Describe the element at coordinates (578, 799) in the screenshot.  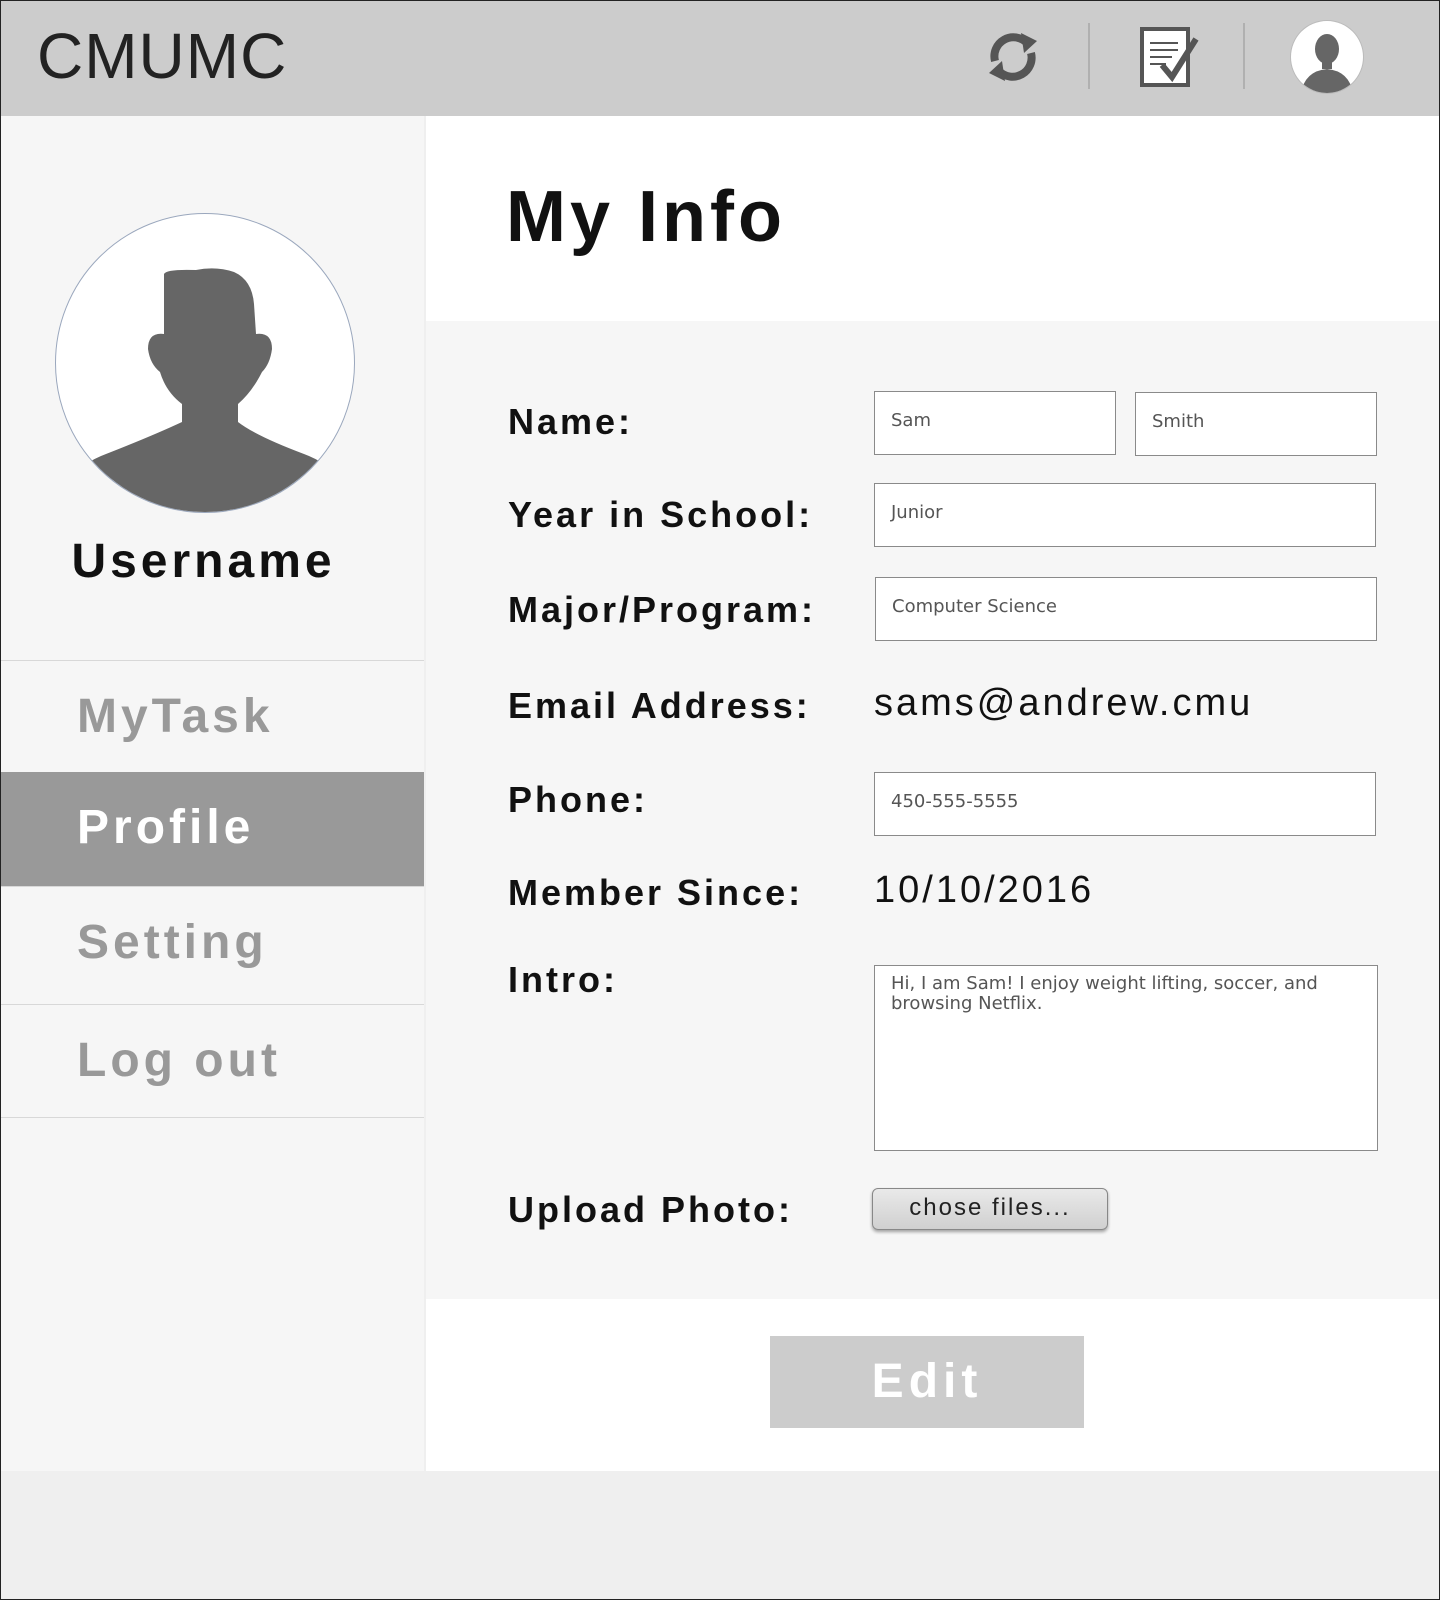
I see `phone-label: Phone:` at that location.